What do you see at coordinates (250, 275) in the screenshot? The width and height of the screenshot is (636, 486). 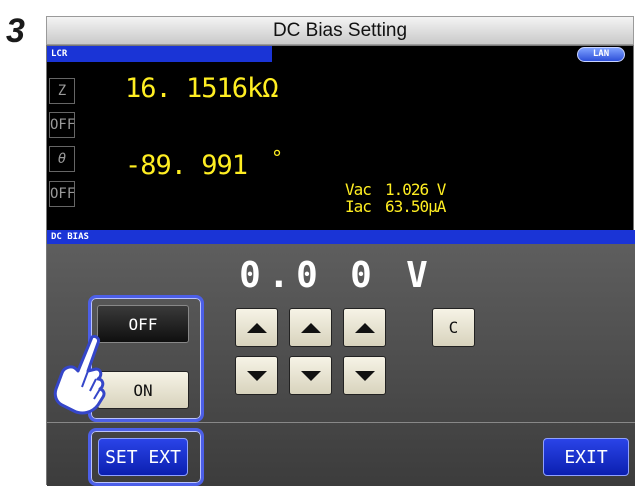 I see `digit-ones: 0` at bounding box center [250, 275].